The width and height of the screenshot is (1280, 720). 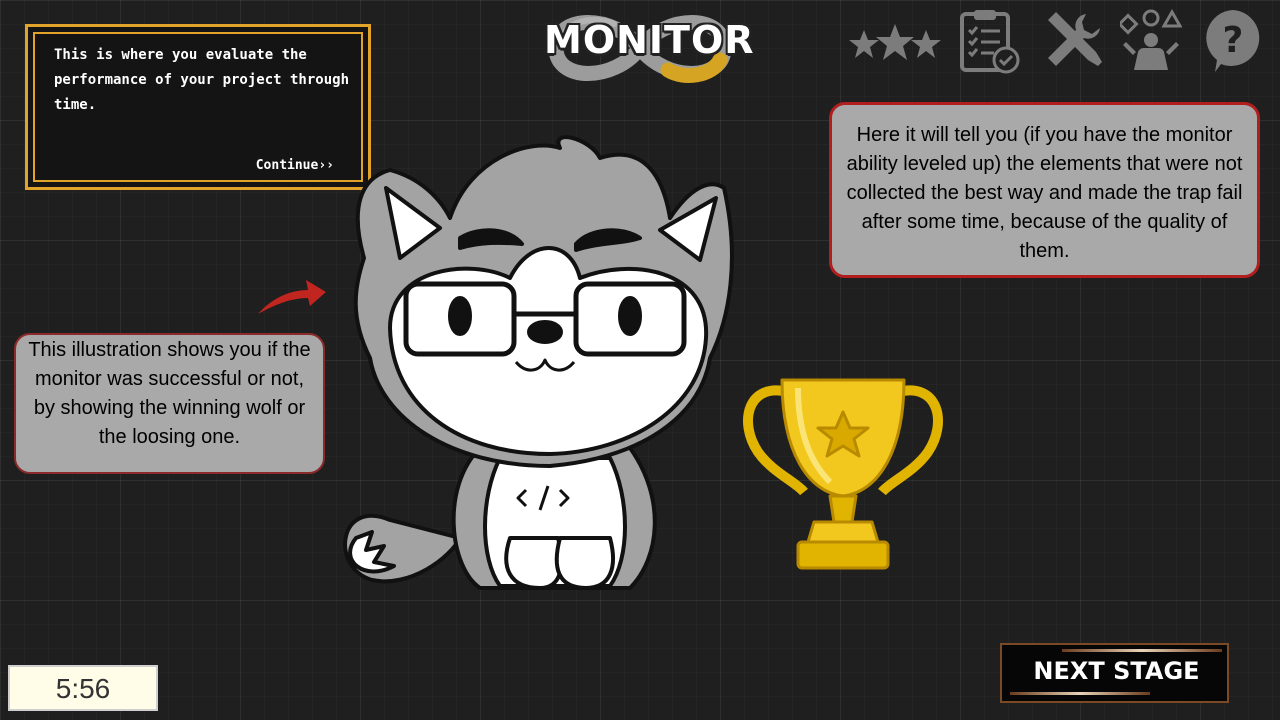 What do you see at coordinates (843, 474) in the screenshot?
I see `trophy-icon` at bounding box center [843, 474].